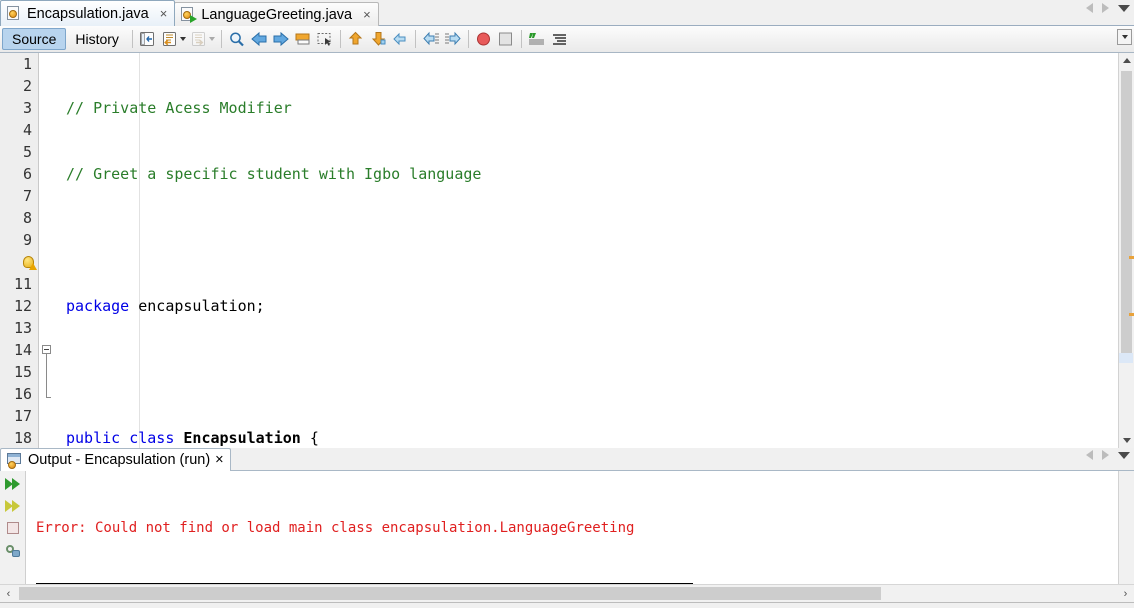 This screenshot has width=1134, height=608. I want to click on line-number: 9, so click(27, 240).